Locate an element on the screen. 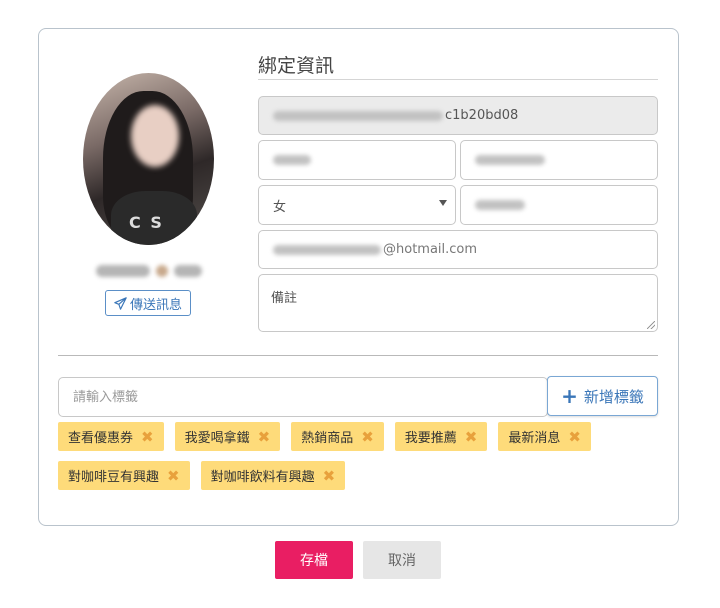 Image resolution: width=720 pixels, height=608 pixels. add-tag-button: + 新增標籤 is located at coordinates (602, 396).